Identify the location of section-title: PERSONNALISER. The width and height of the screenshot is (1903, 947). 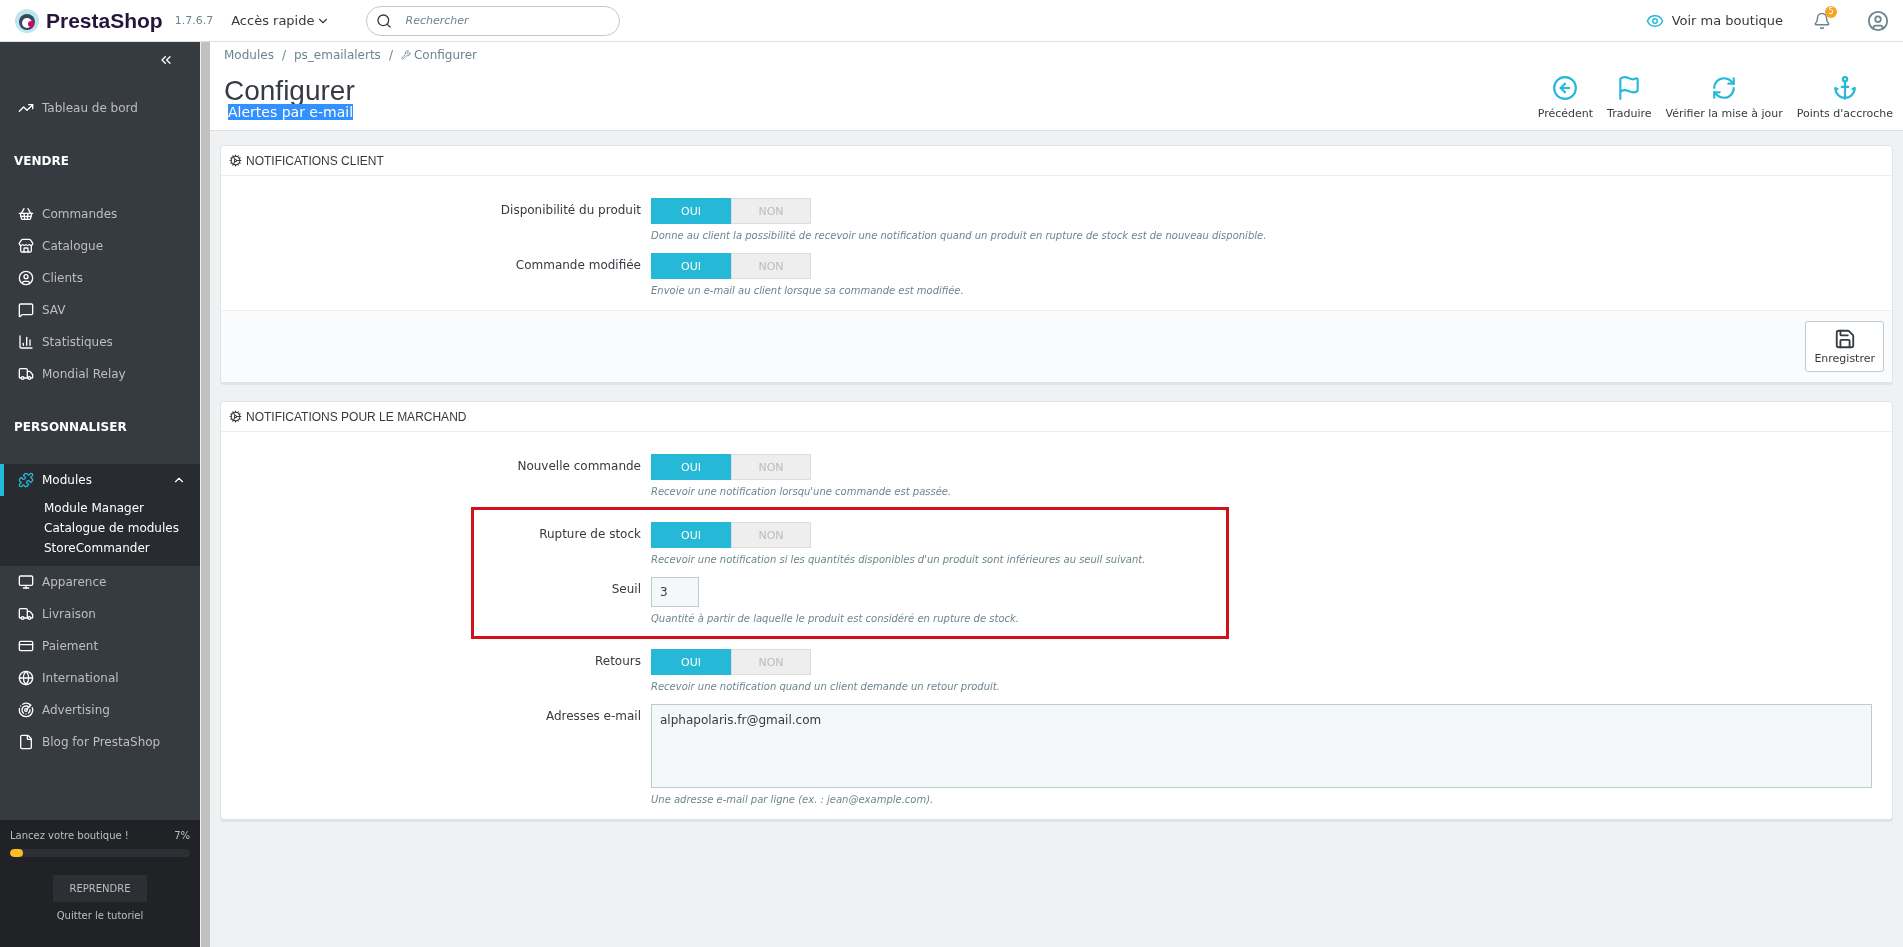
(71, 427).